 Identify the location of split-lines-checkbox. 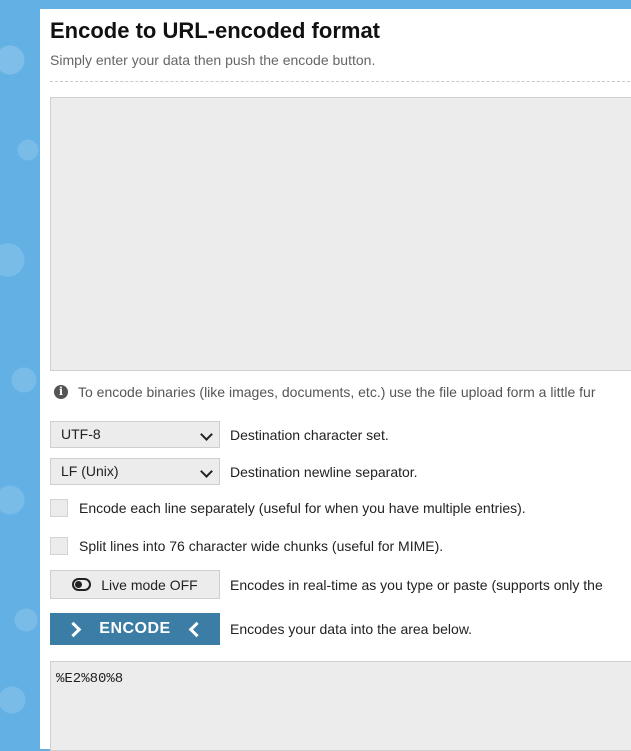
(59, 546).